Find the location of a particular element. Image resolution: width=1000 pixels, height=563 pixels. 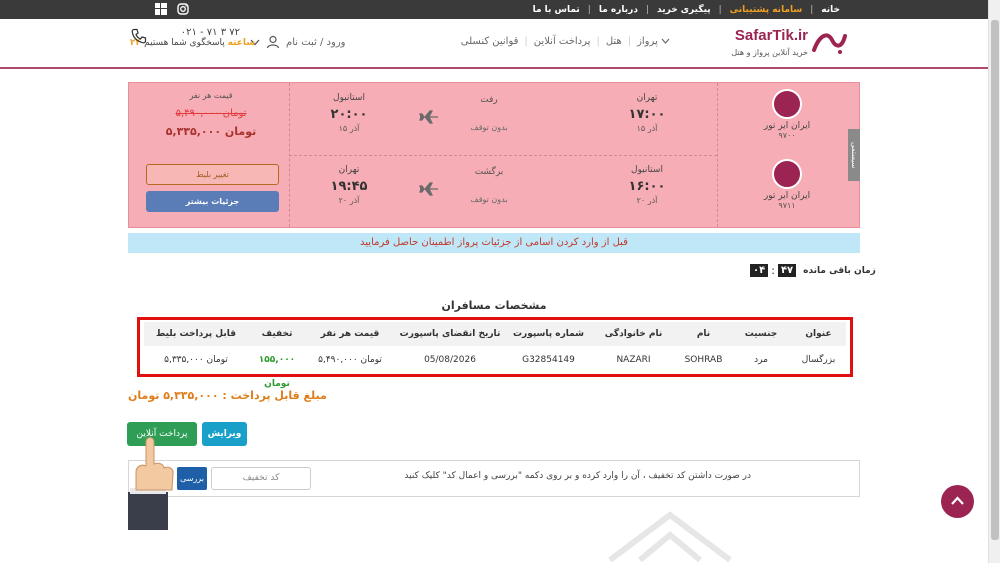

route-return: برگشت بدون توقف is located at coordinates (489, 185).